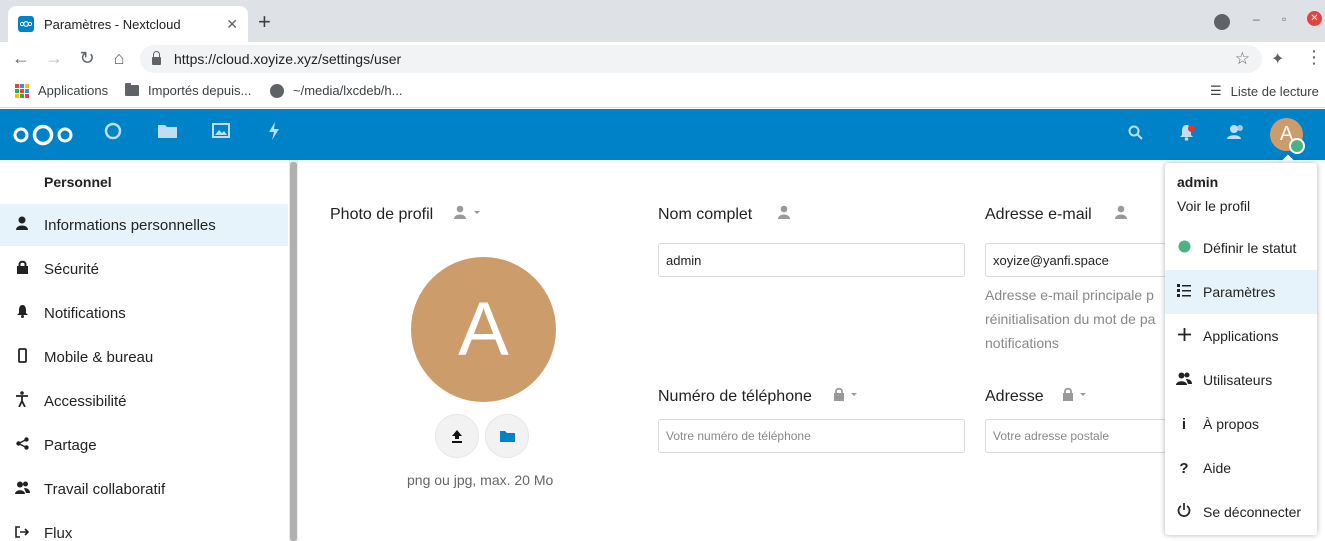 Image resolution: width=1325 pixels, height=541 pixels. What do you see at coordinates (221, 132) in the screenshot?
I see `photos-icon` at bounding box center [221, 132].